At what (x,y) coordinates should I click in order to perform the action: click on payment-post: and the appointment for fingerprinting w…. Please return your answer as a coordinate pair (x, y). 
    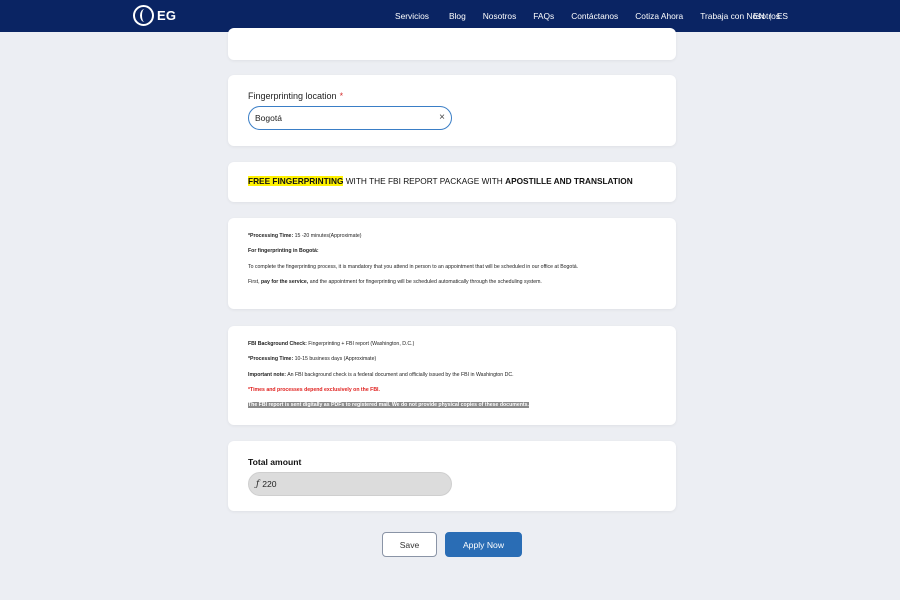
    Looking at the image, I should click on (425, 282).